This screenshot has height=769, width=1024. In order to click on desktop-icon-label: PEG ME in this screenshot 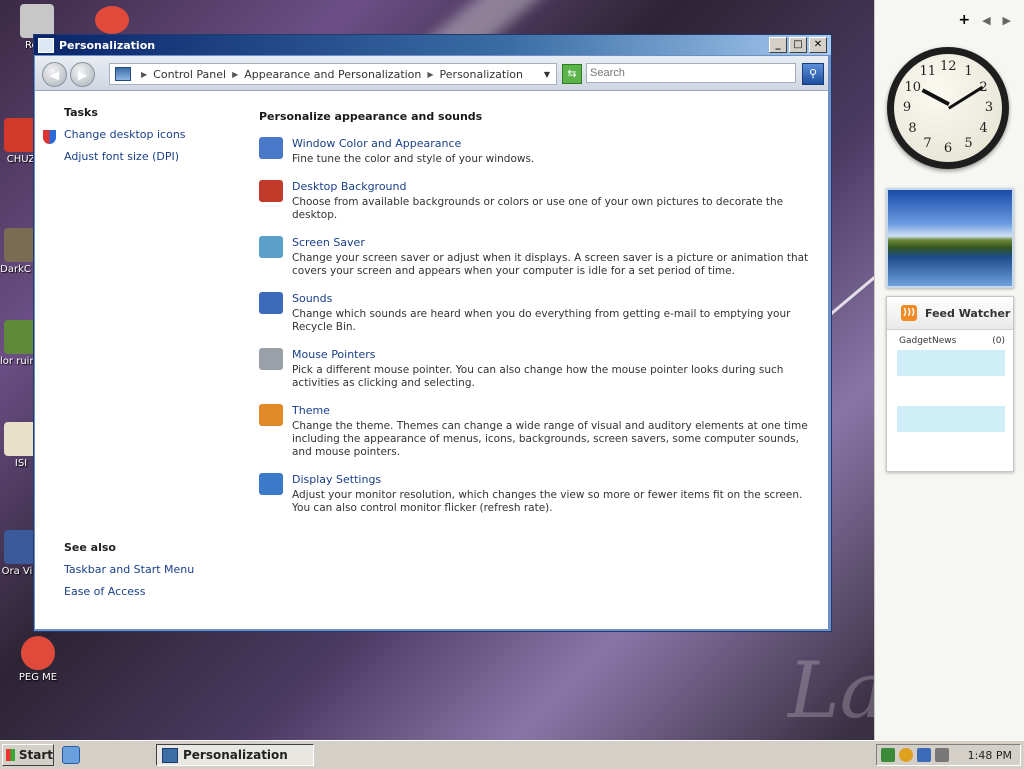, I will do `click(38, 677)`.